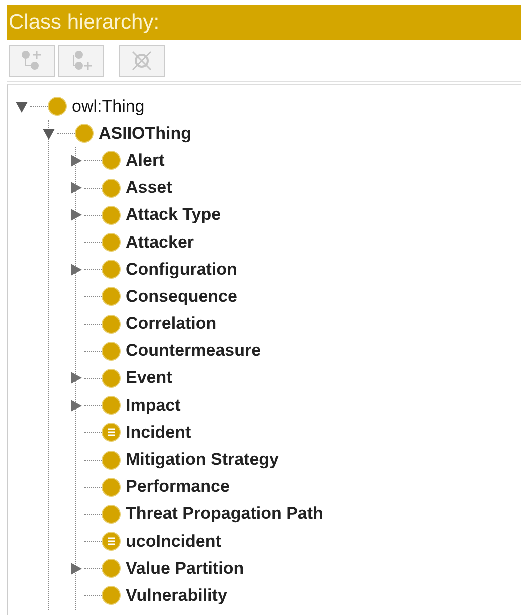 Image resolution: width=521 pixels, height=615 pixels. What do you see at coordinates (32, 61) in the screenshot?
I see `add-subclass-icon` at bounding box center [32, 61].